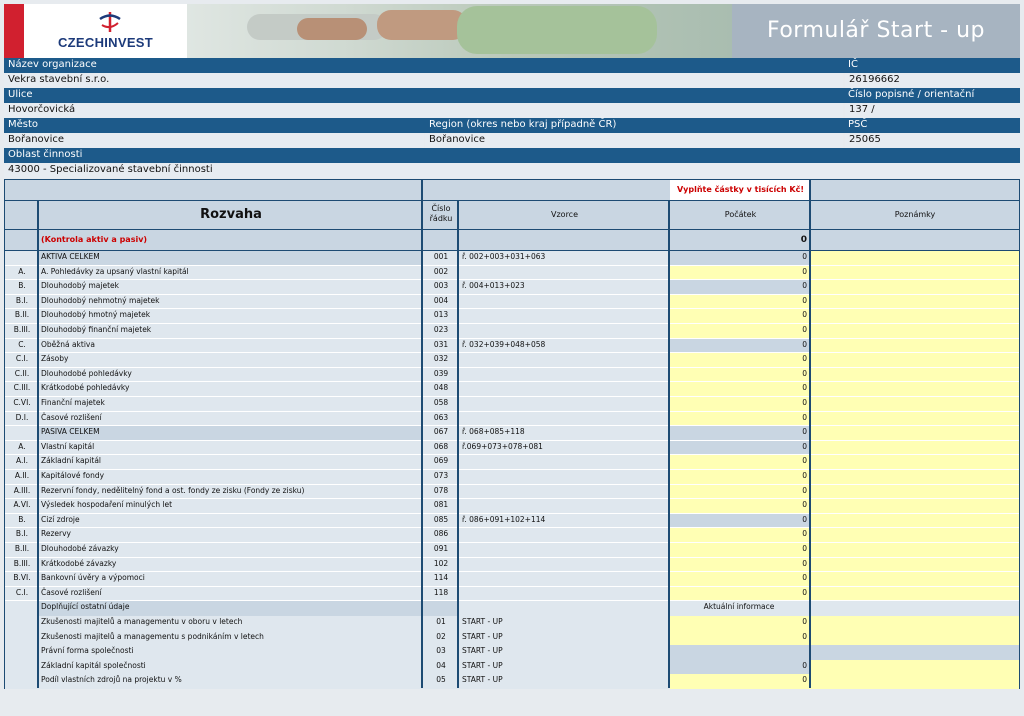 The height and width of the screenshot is (716, 1024). What do you see at coordinates (214, 140) in the screenshot?
I see `city-field: Bořanovice` at bounding box center [214, 140].